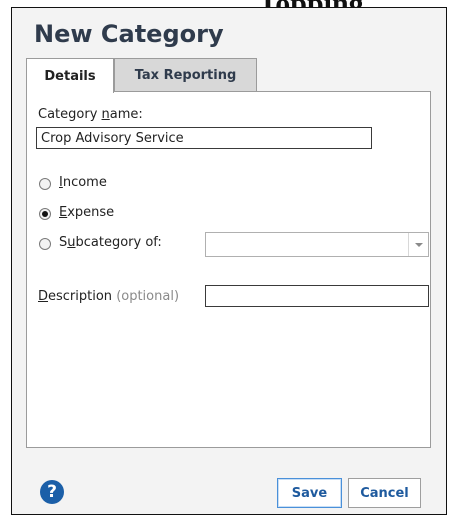 This screenshot has width=455, height=522. Describe the element at coordinates (185, 75) in the screenshot. I see `tab-tax-reporting: Tax Reporting` at that location.